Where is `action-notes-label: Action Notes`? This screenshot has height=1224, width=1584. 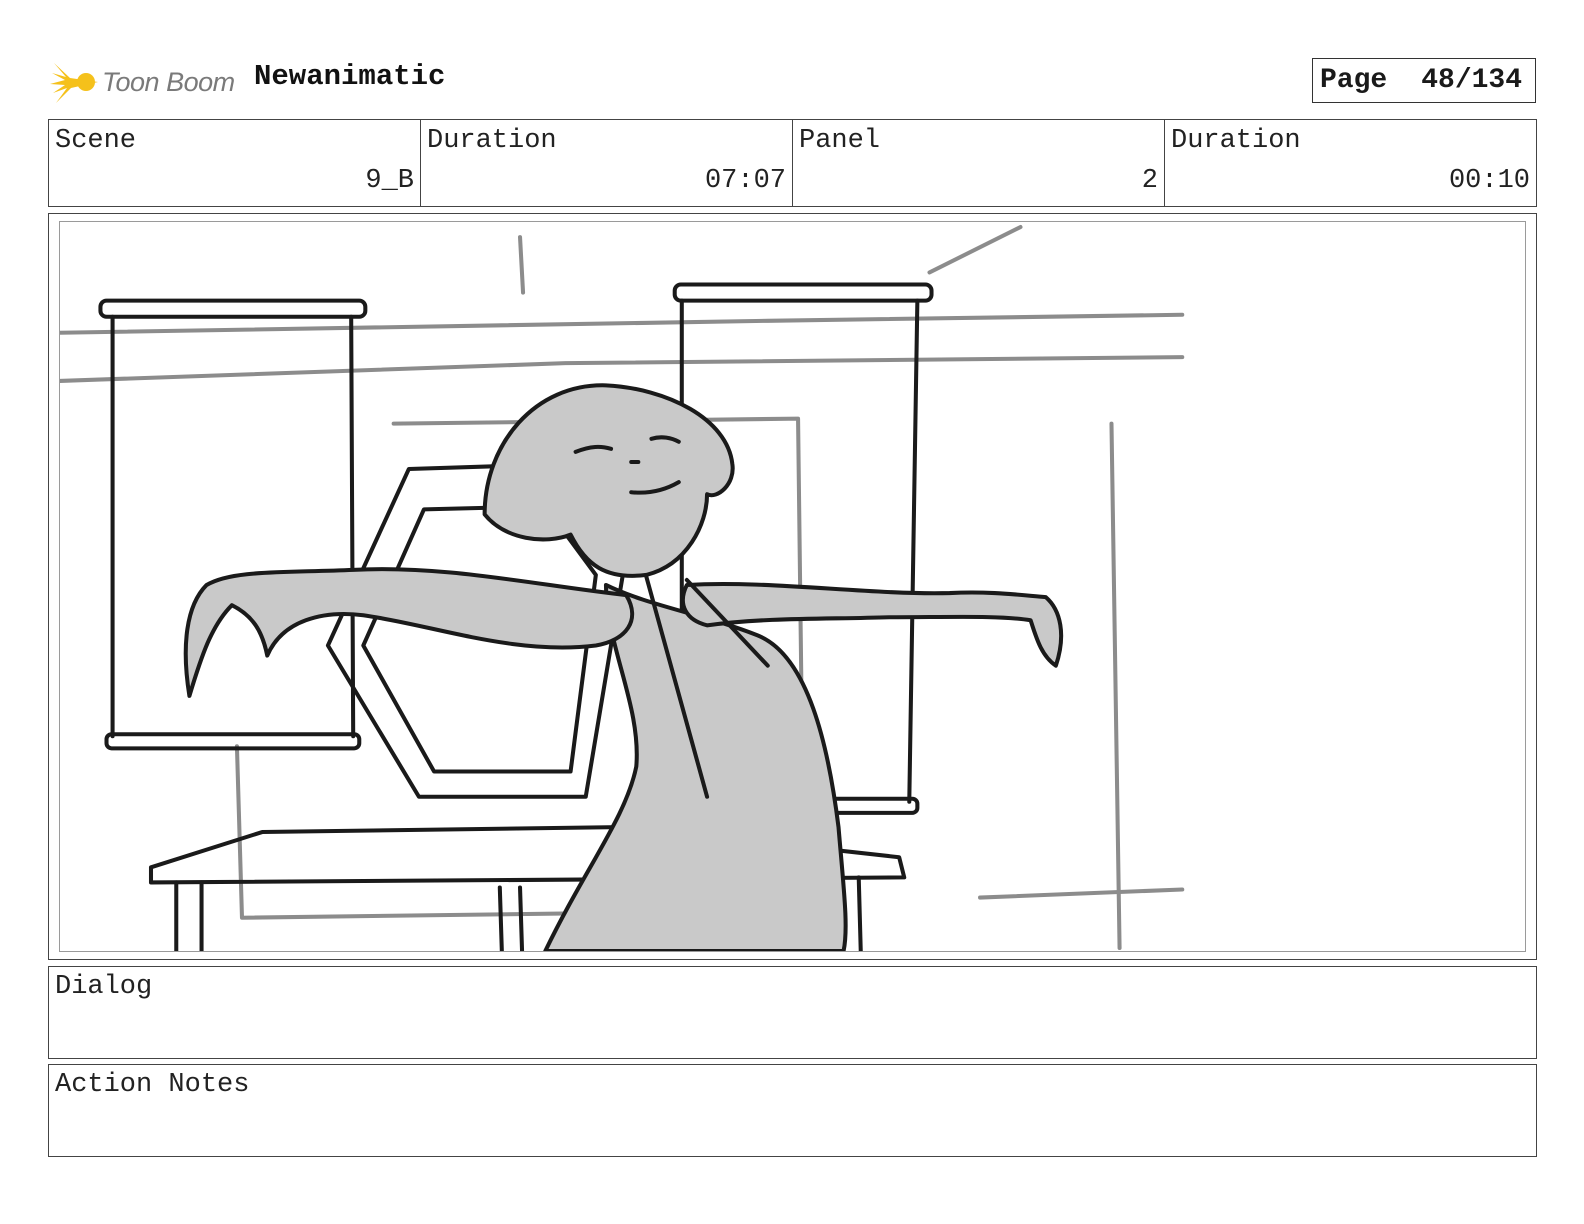
action-notes-label: Action Notes is located at coordinates (152, 1085).